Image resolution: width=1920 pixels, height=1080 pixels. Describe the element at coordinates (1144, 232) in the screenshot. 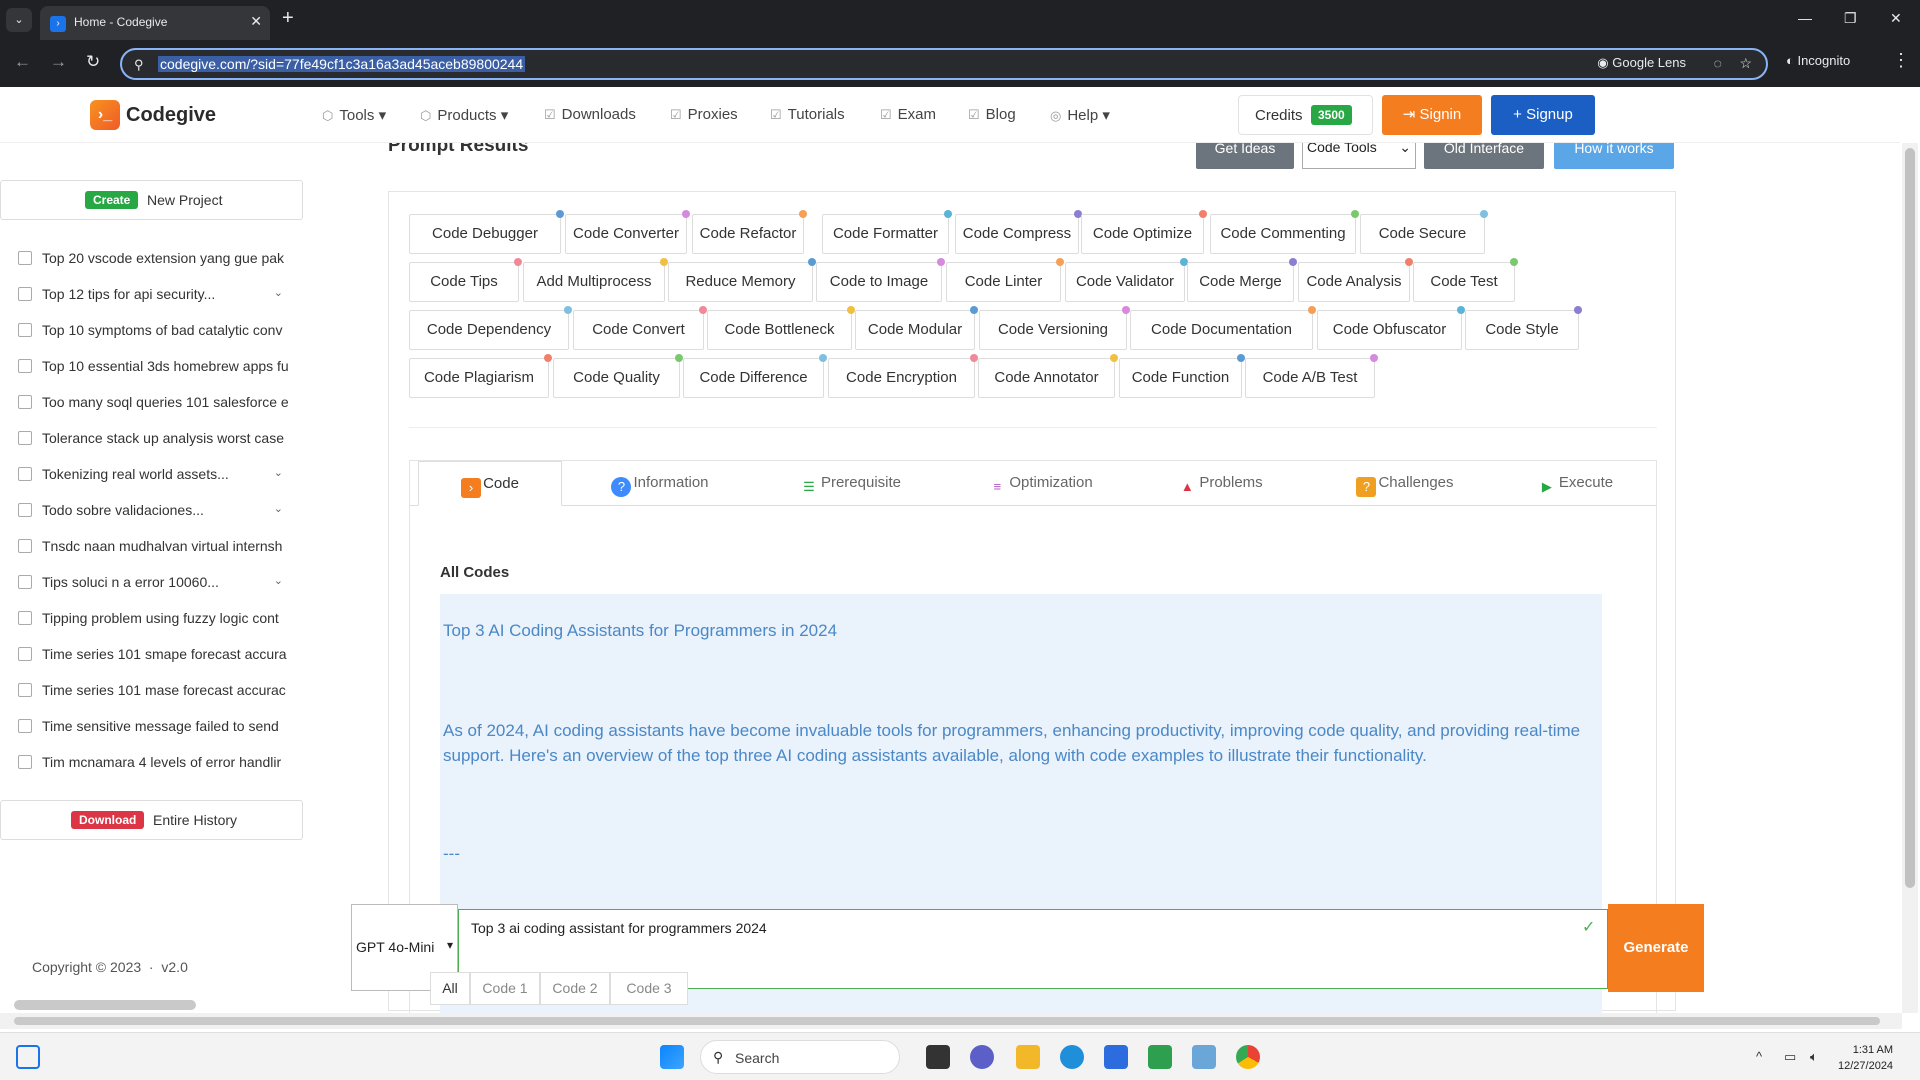

I see `tool-button: Code Optimize` at that location.